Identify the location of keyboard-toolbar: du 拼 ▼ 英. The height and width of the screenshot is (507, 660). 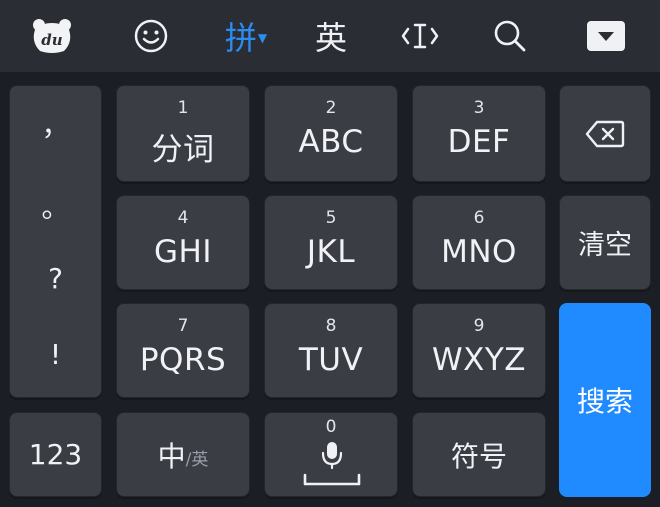
(330, 36).